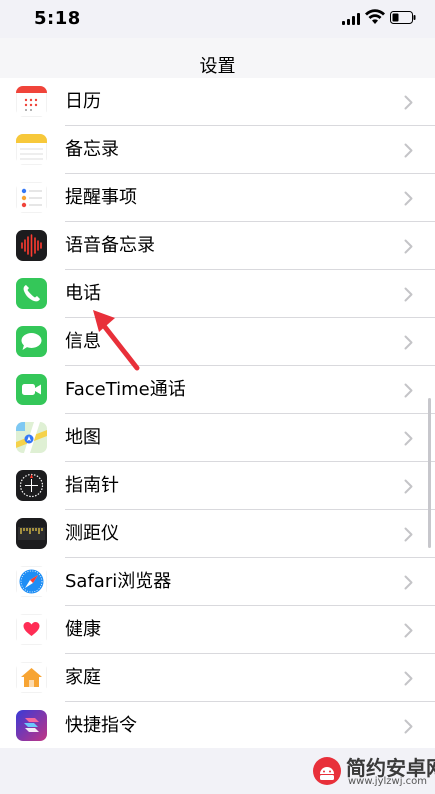  I want to click on reminders-icon, so click(31, 197).